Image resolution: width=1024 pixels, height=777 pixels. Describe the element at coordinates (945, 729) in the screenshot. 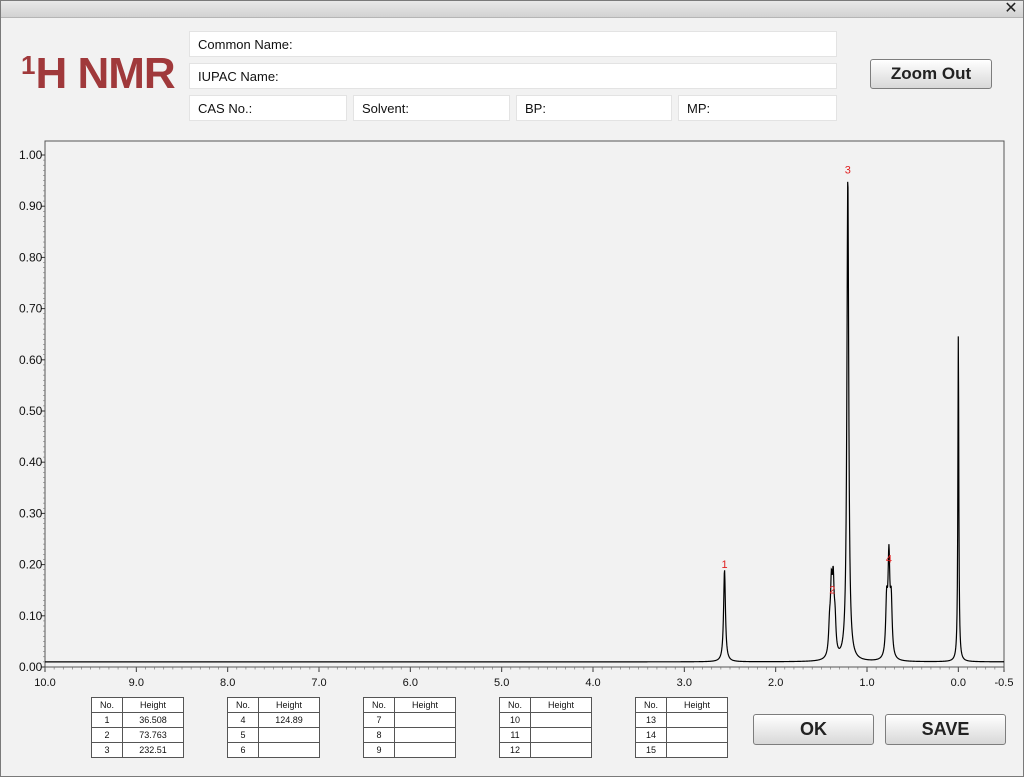

I see `save-button: SAVE` at that location.